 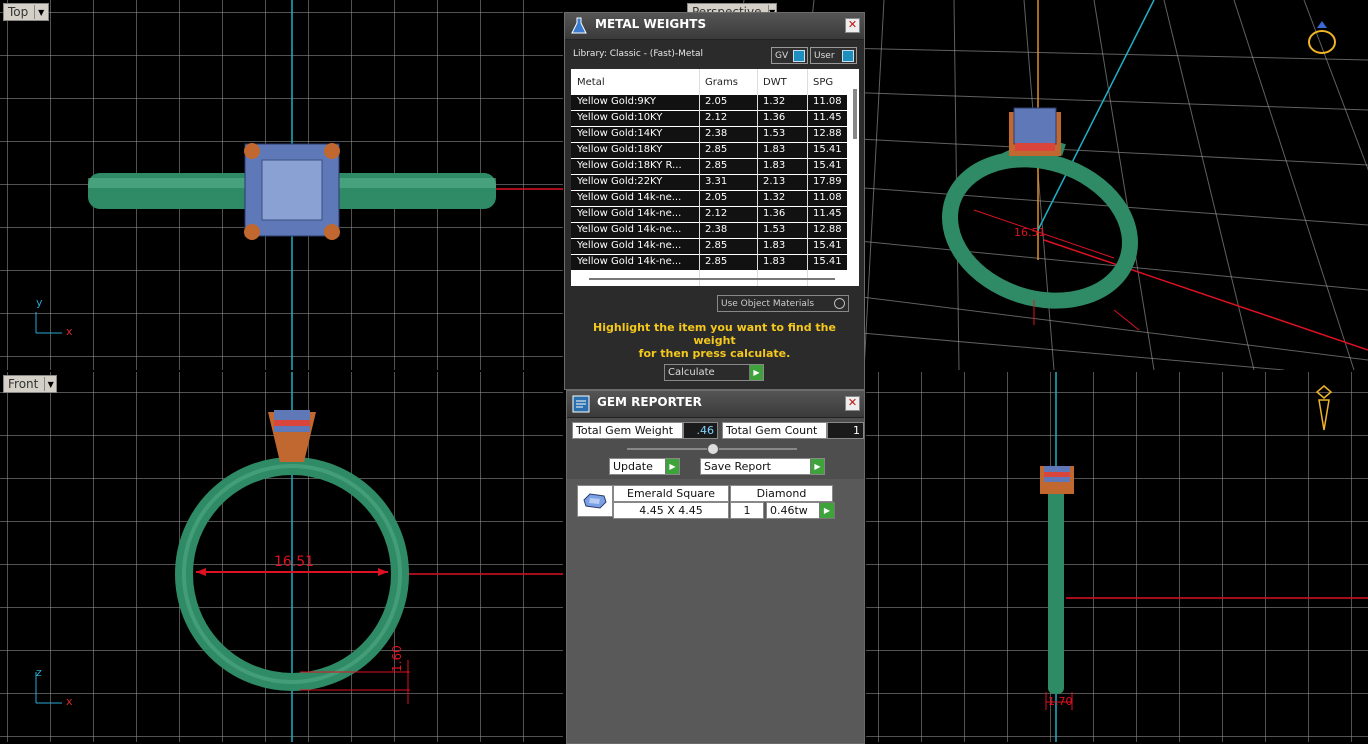 I want to click on metal-name-cell: Yellow Gold:22KY, so click(x=620, y=181).